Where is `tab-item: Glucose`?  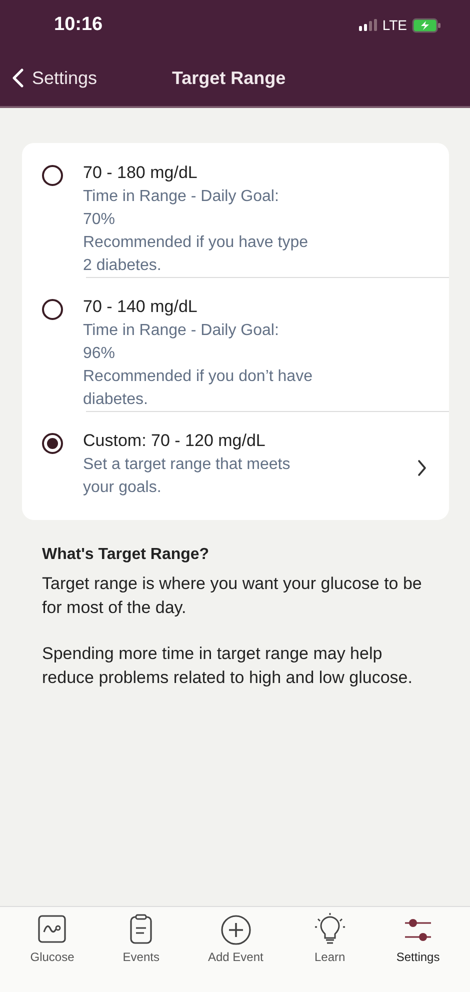 tab-item: Glucose is located at coordinates (52, 939).